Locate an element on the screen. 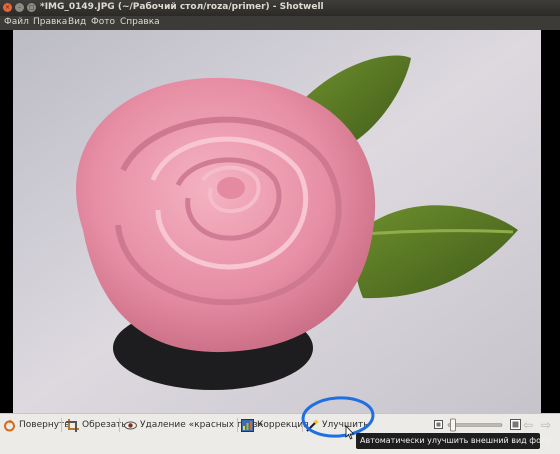 The height and width of the screenshot is (454, 560). minimize-window-button: – is located at coordinates (19, 7).